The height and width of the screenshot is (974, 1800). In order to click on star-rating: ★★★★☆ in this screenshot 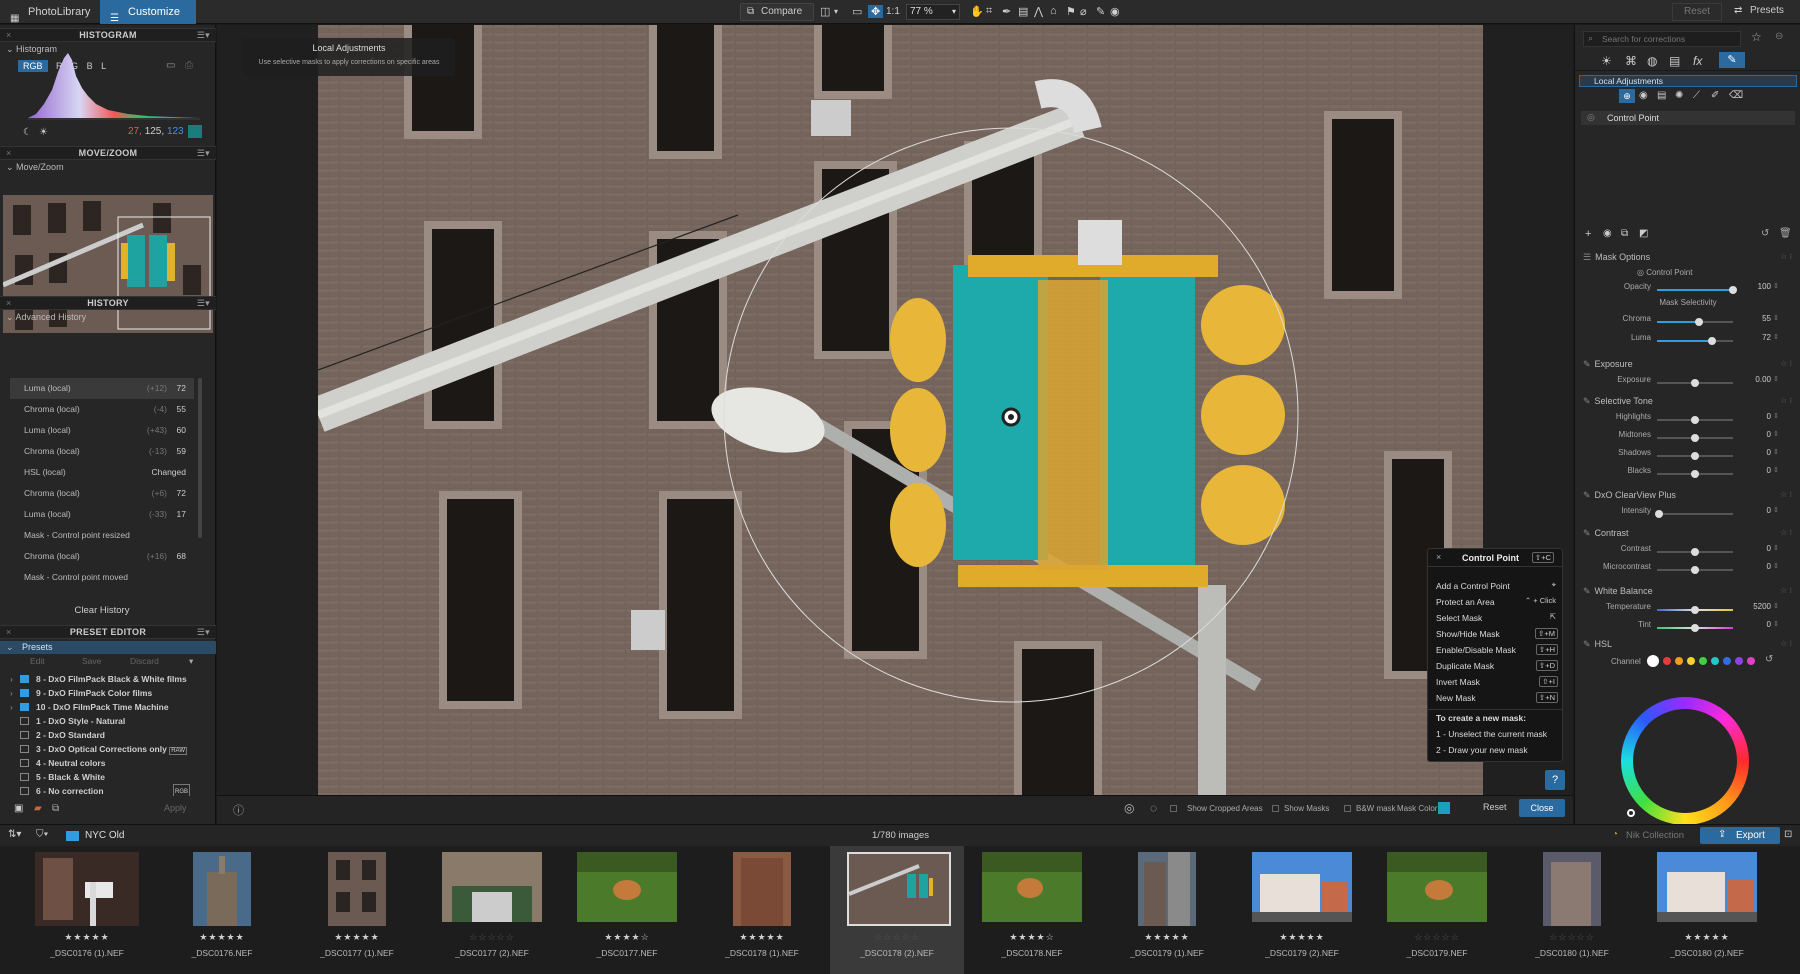, I will do `click(627, 937)`.